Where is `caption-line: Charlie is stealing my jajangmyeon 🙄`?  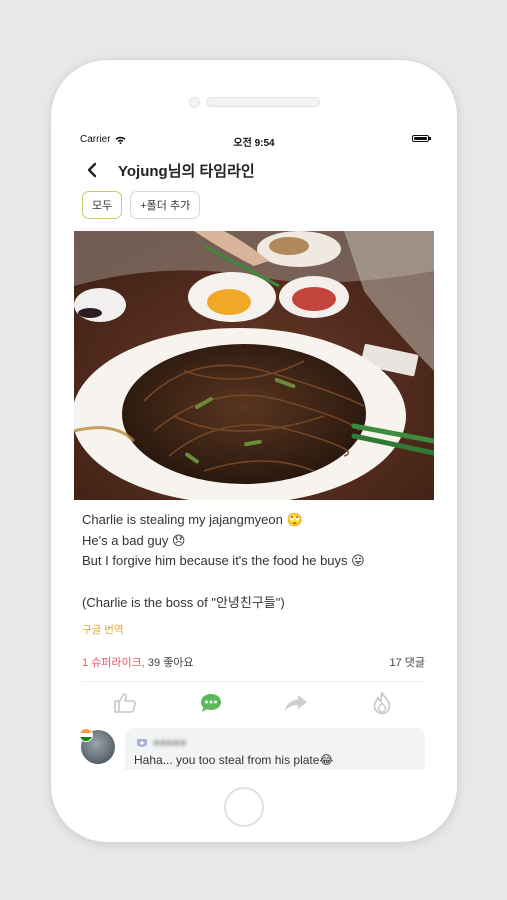
caption-line: Charlie is stealing my jajangmyeon 🙄 is located at coordinates (192, 519).